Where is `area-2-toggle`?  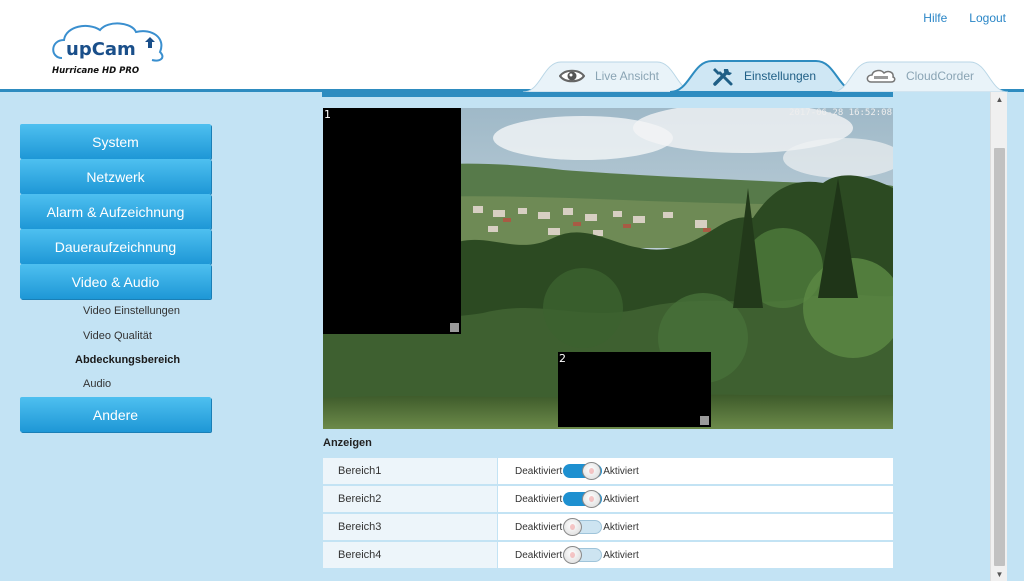
area-2-toggle is located at coordinates (583, 499).